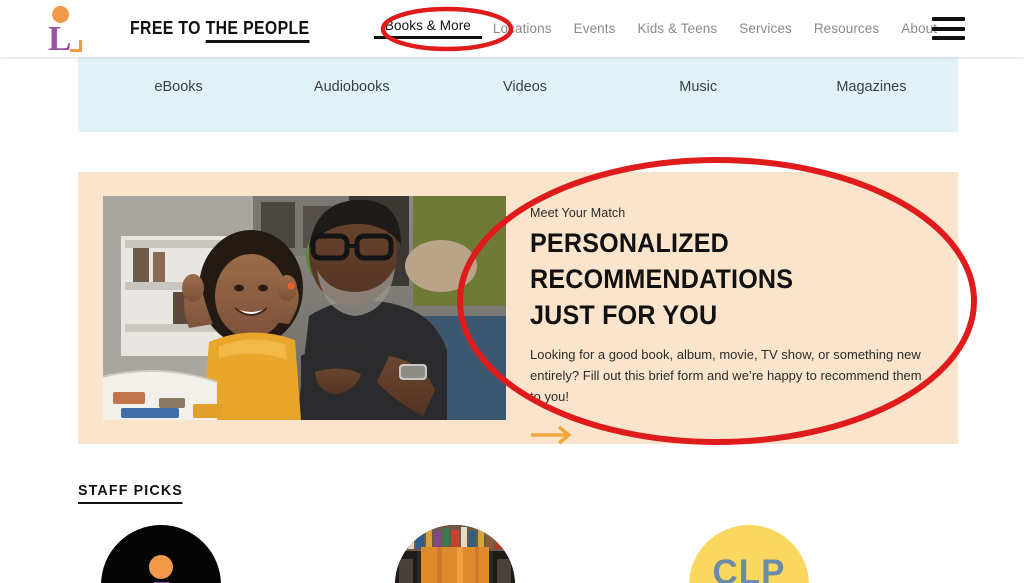 The width and height of the screenshot is (1024, 583). What do you see at coordinates (524, 87) in the screenshot?
I see `subnav-item-videos: Videos` at bounding box center [524, 87].